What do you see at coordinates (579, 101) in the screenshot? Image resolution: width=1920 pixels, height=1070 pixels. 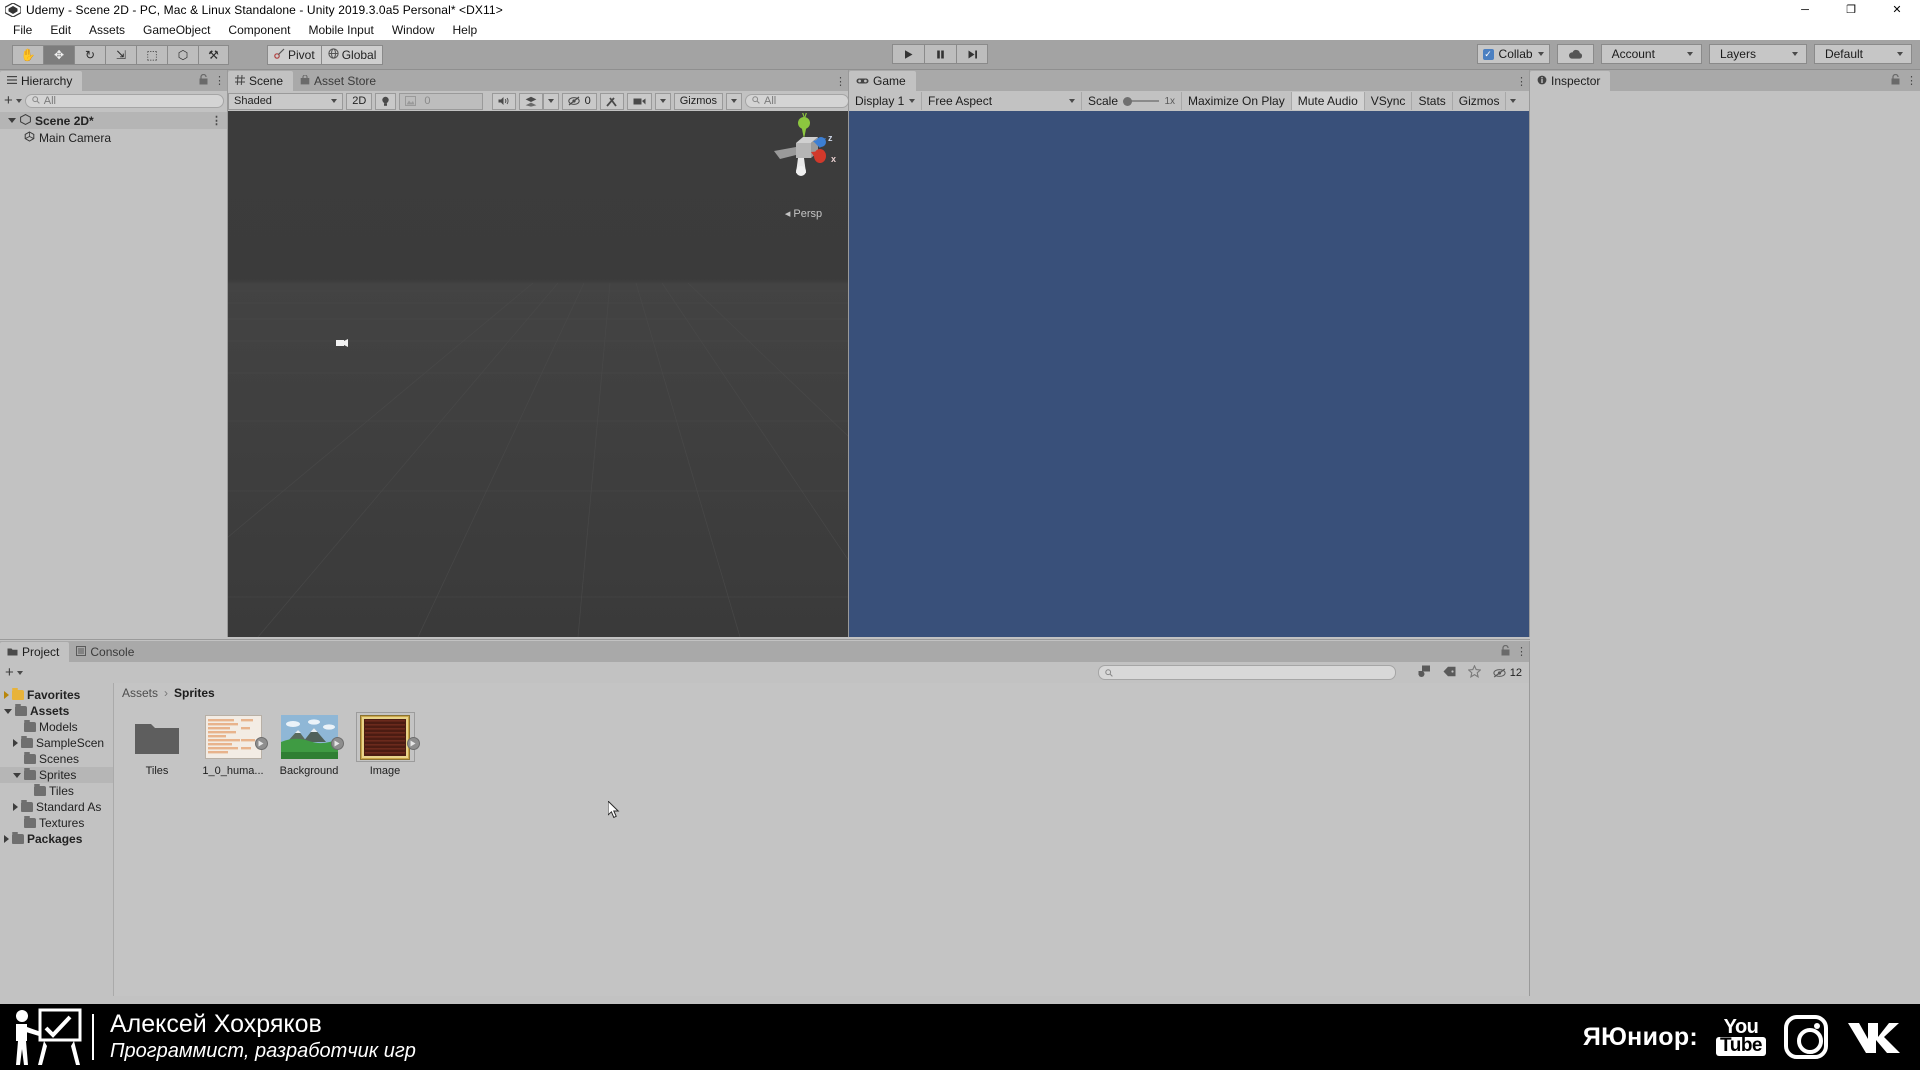 I see `scene-visibility-button: 0` at bounding box center [579, 101].